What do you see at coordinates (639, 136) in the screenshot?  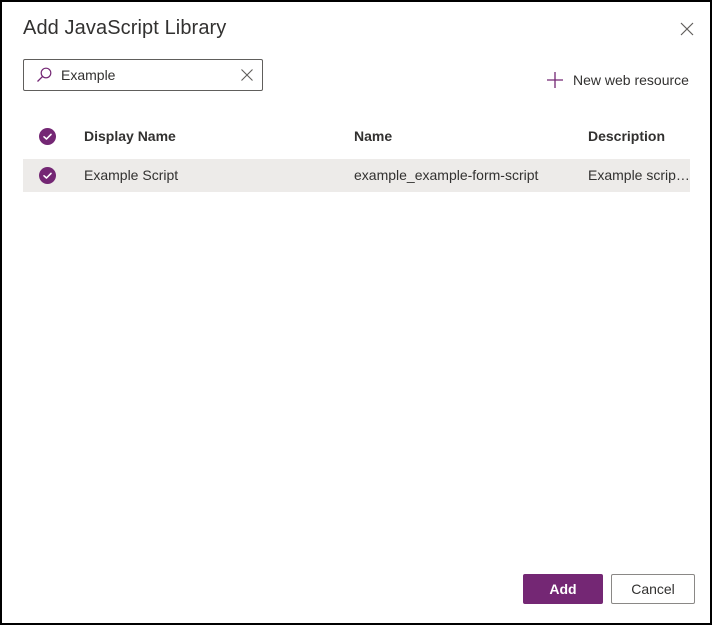 I see `column-header-description: Description` at bounding box center [639, 136].